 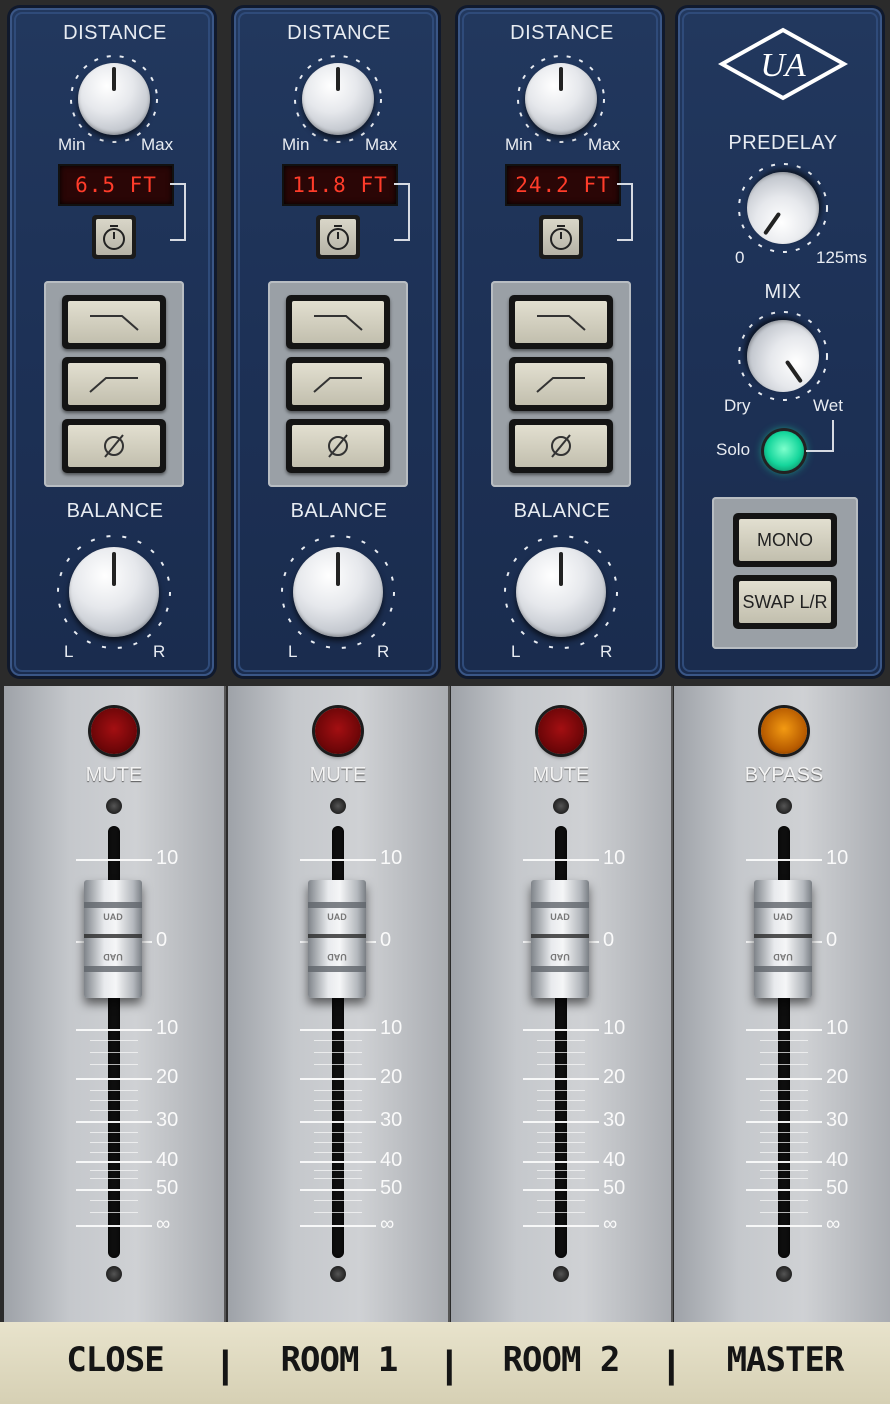 I want to click on mix-knob, so click(x=783, y=356).